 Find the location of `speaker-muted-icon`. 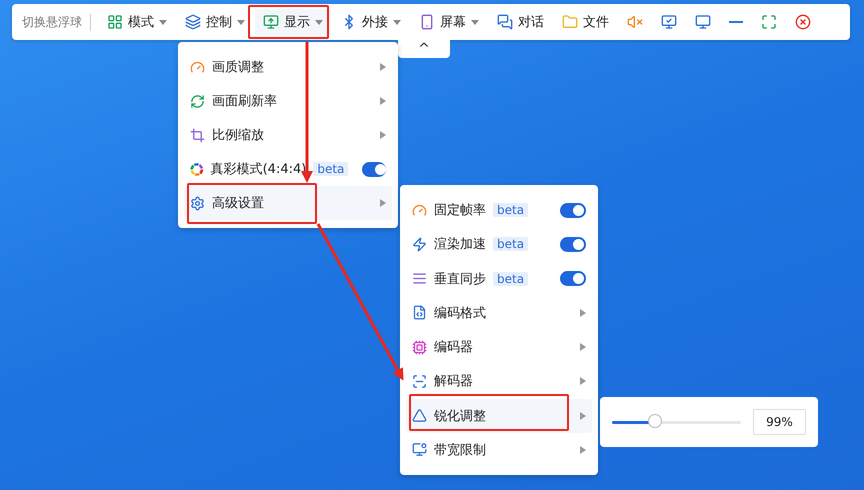

speaker-muted-icon is located at coordinates (635, 22).